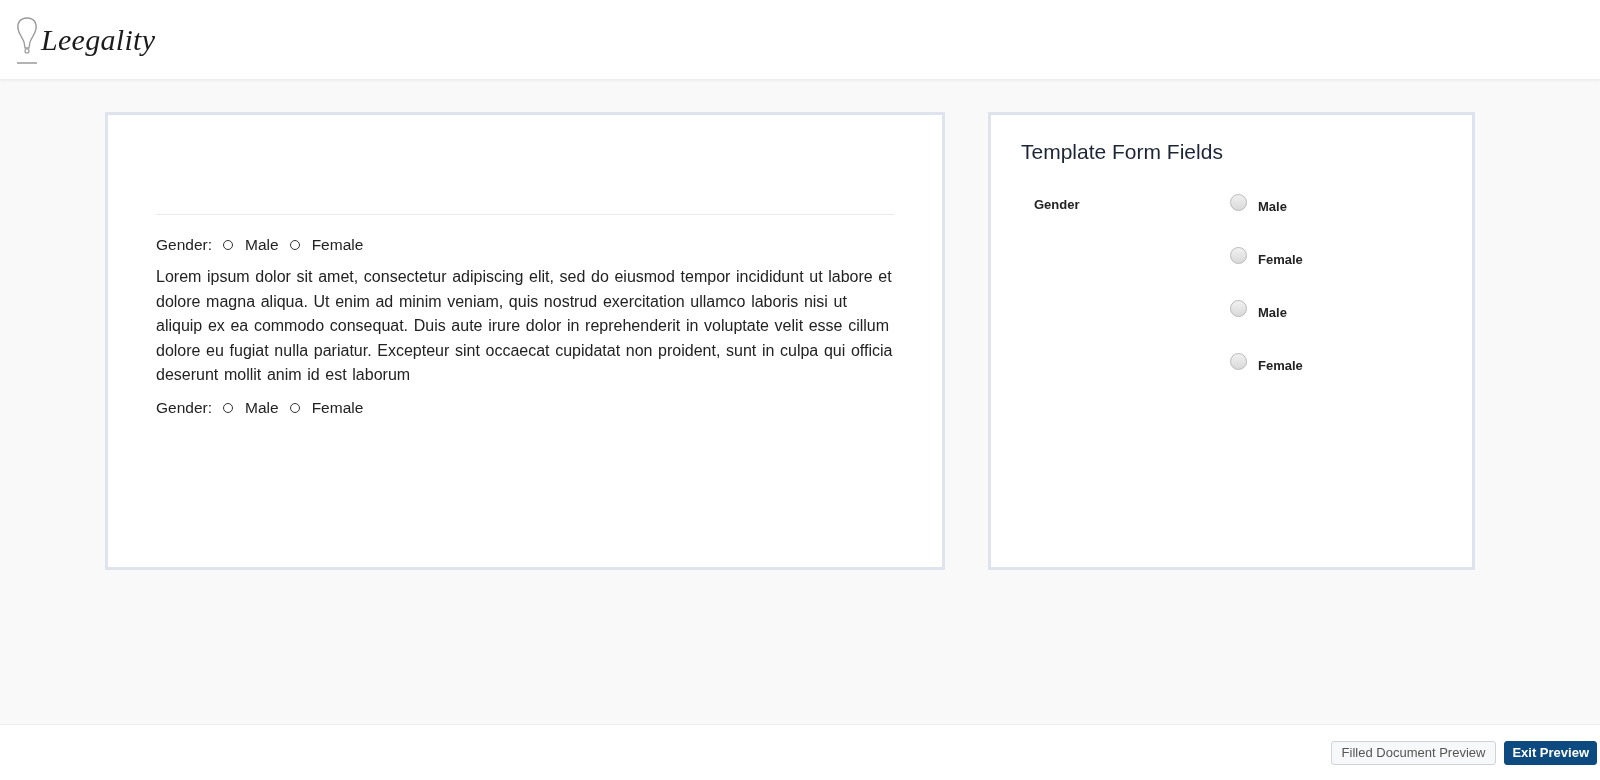 The width and height of the screenshot is (1600, 780). Describe the element at coordinates (98, 39) in the screenshot. I see `logo-text: Leegality` at that location.